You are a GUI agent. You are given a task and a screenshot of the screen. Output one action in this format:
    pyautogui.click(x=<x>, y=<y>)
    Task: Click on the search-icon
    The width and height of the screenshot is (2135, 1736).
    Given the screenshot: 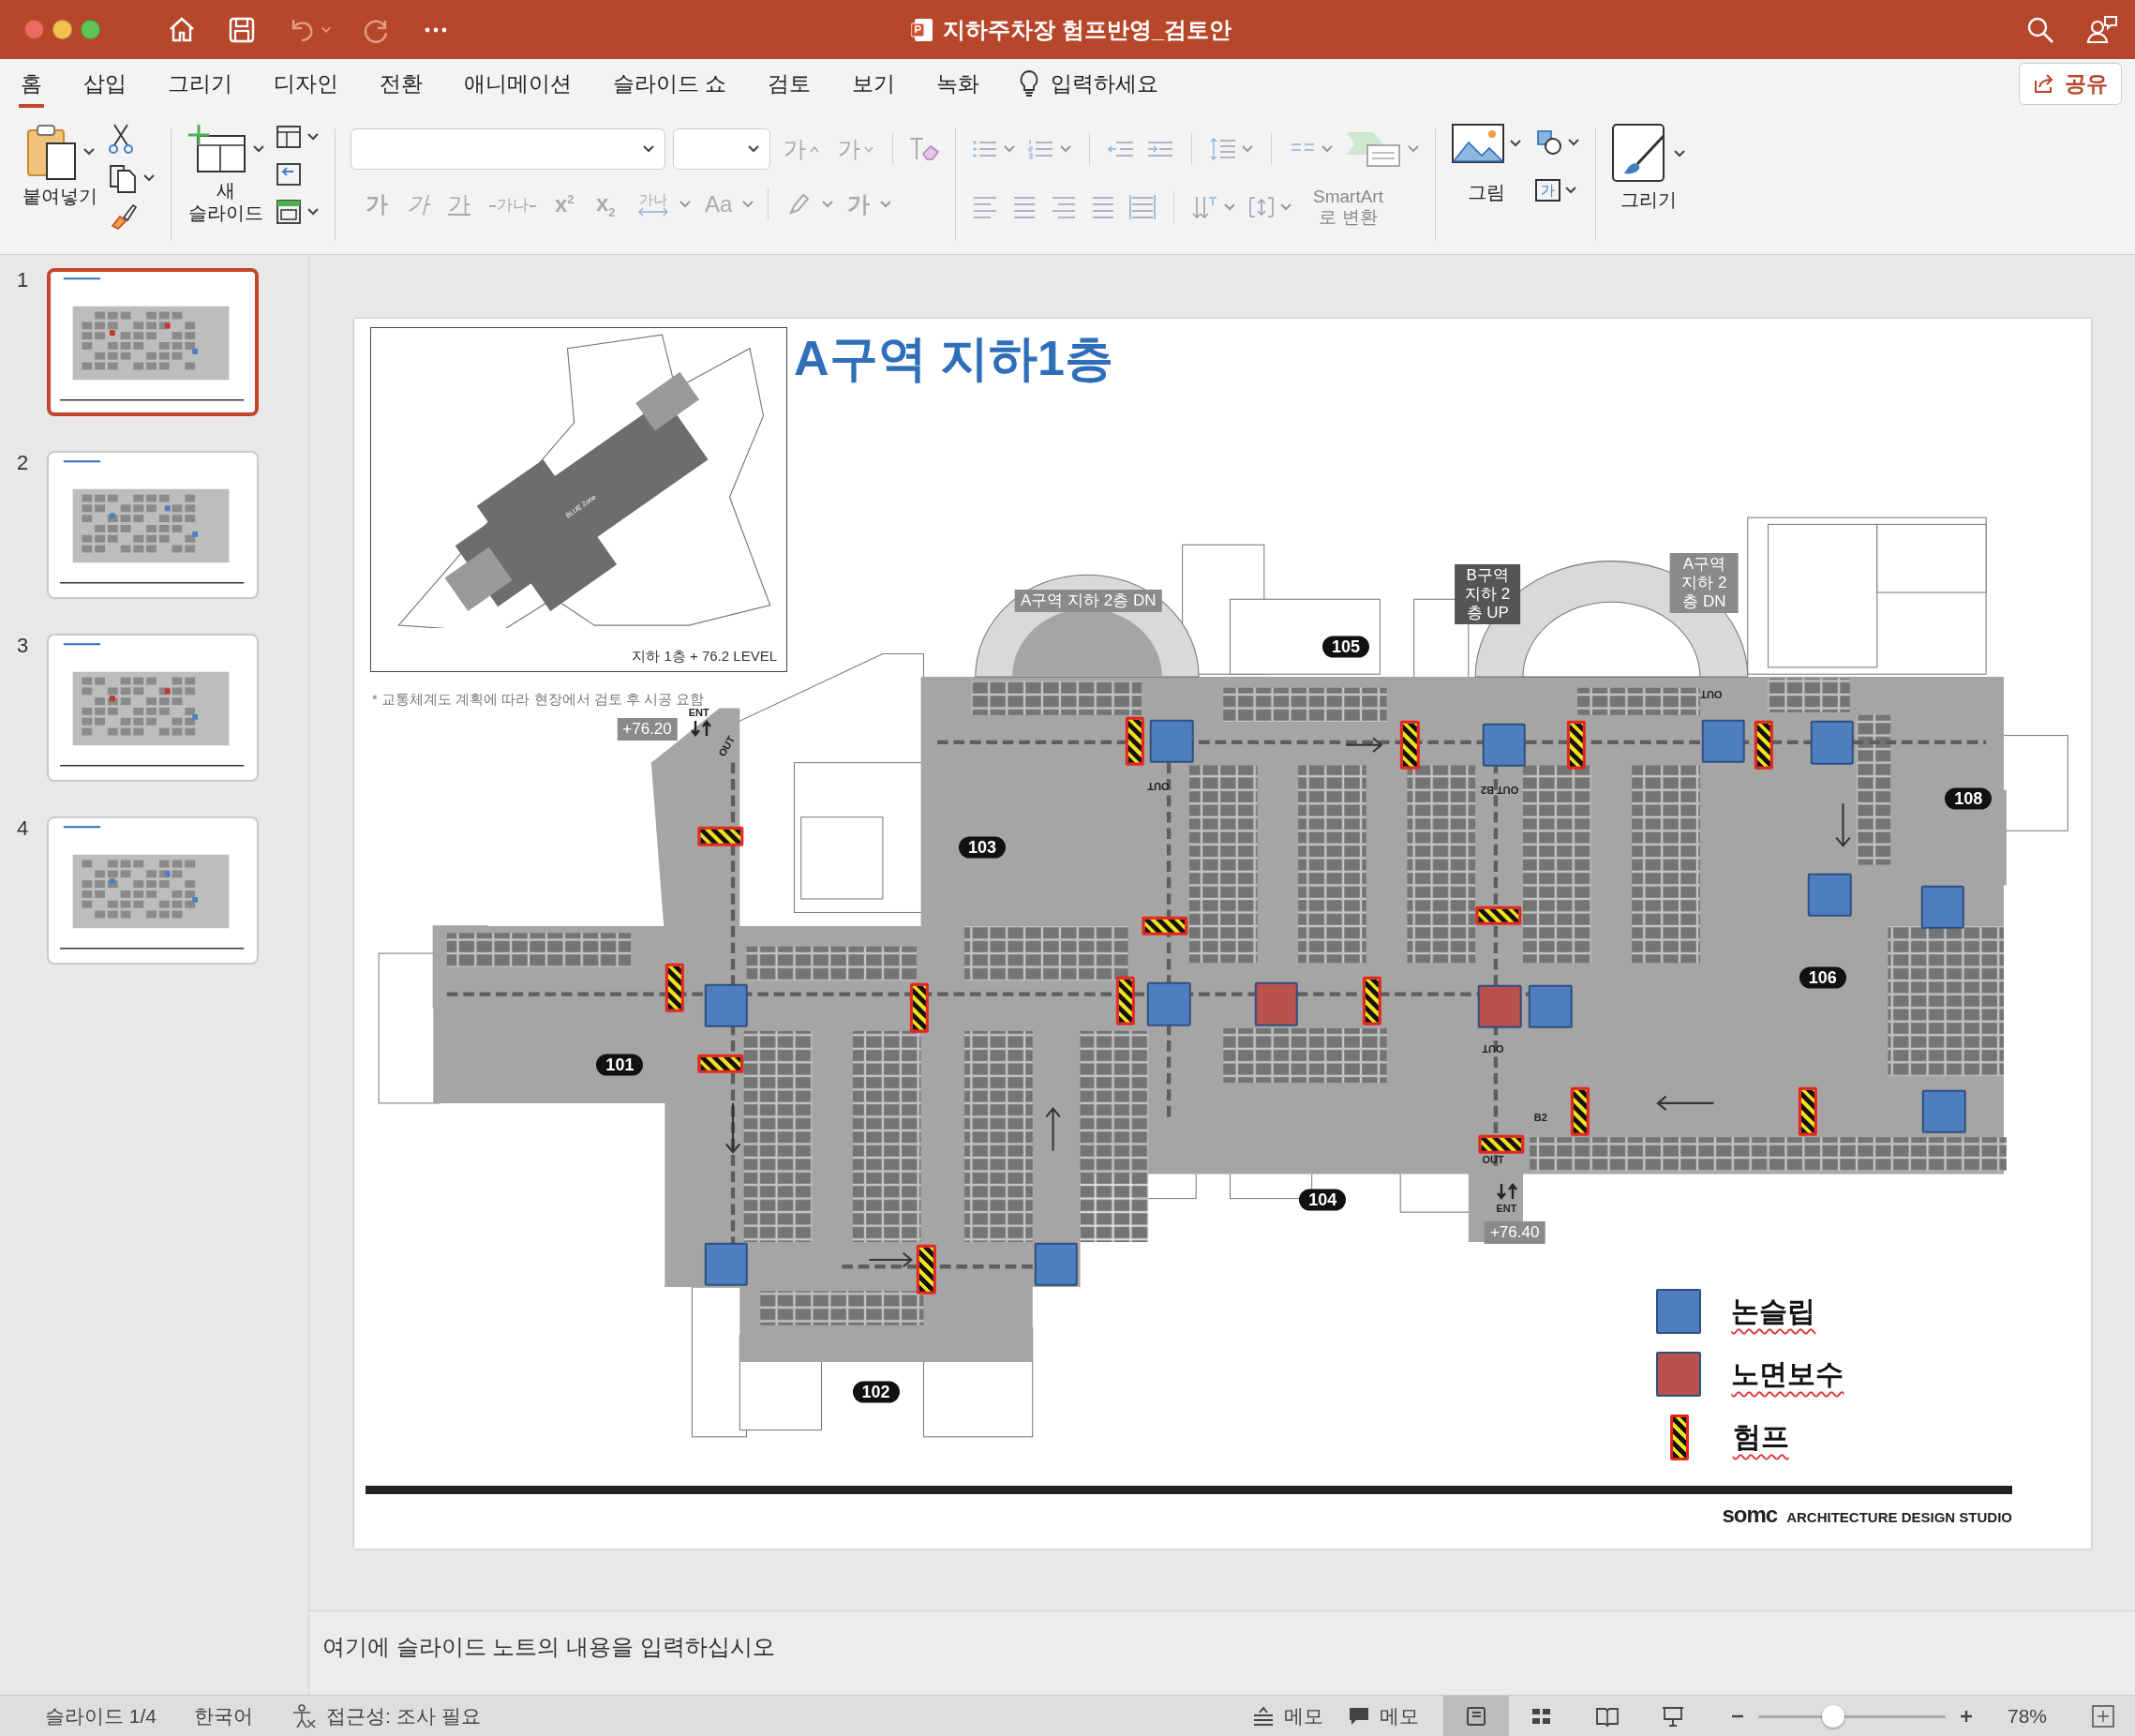 What is the action you would take?
    pyautogui.click(x=2040, y=30)
    